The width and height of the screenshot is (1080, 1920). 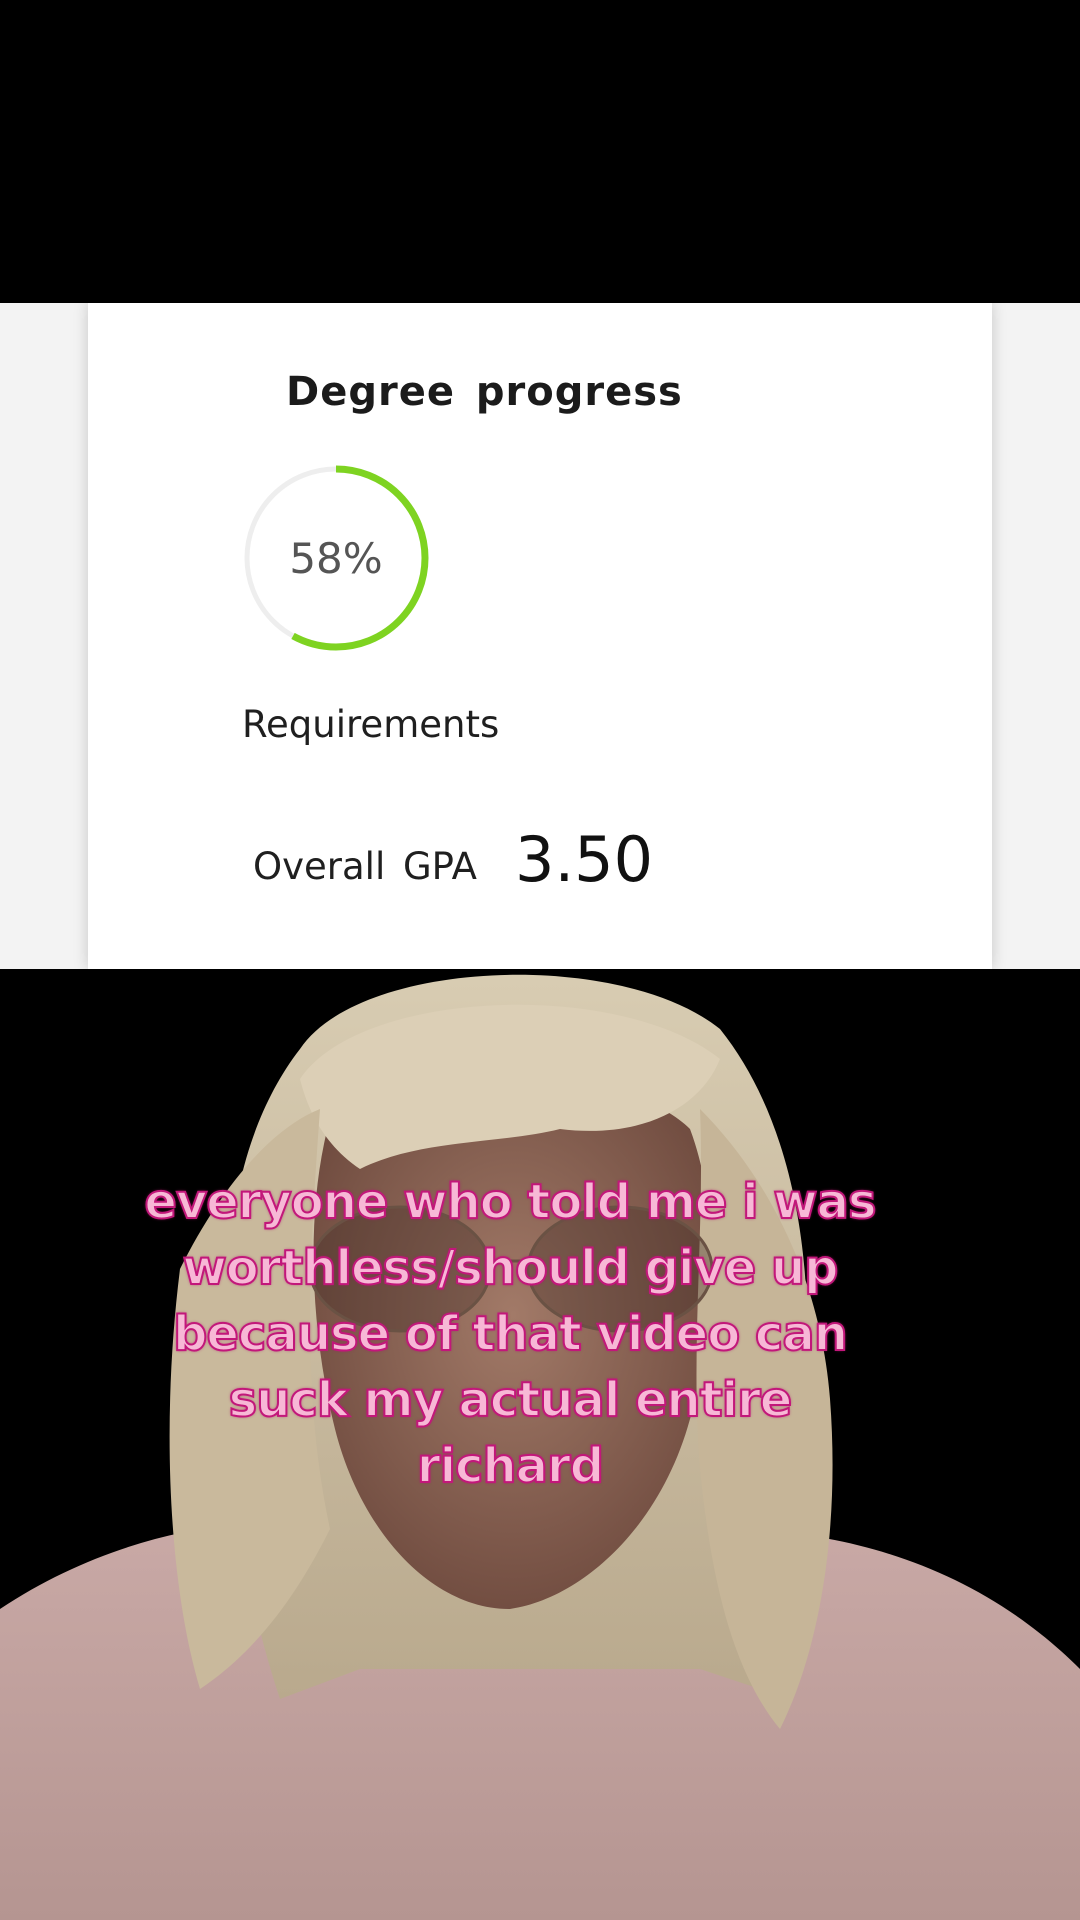 What do you see at coordinates (370, 724) in the screenshot?
I see `requirements-link: Requirements` at bounding box center [370, 724].